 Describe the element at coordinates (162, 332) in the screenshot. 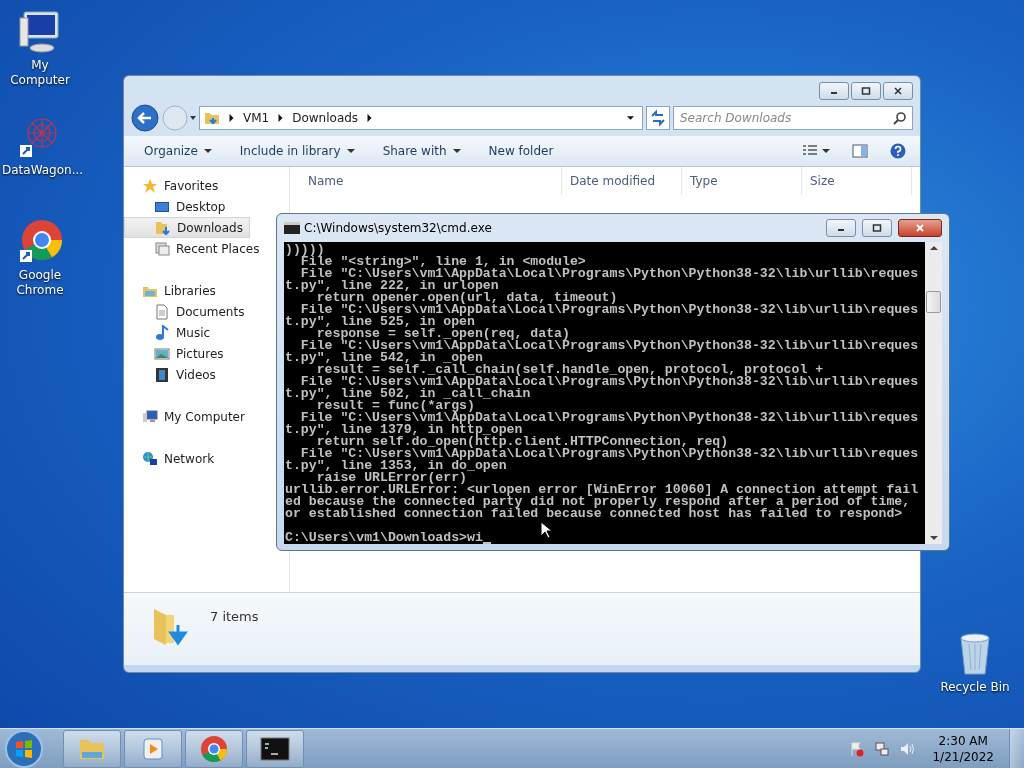

I see `music-icon` at that location.